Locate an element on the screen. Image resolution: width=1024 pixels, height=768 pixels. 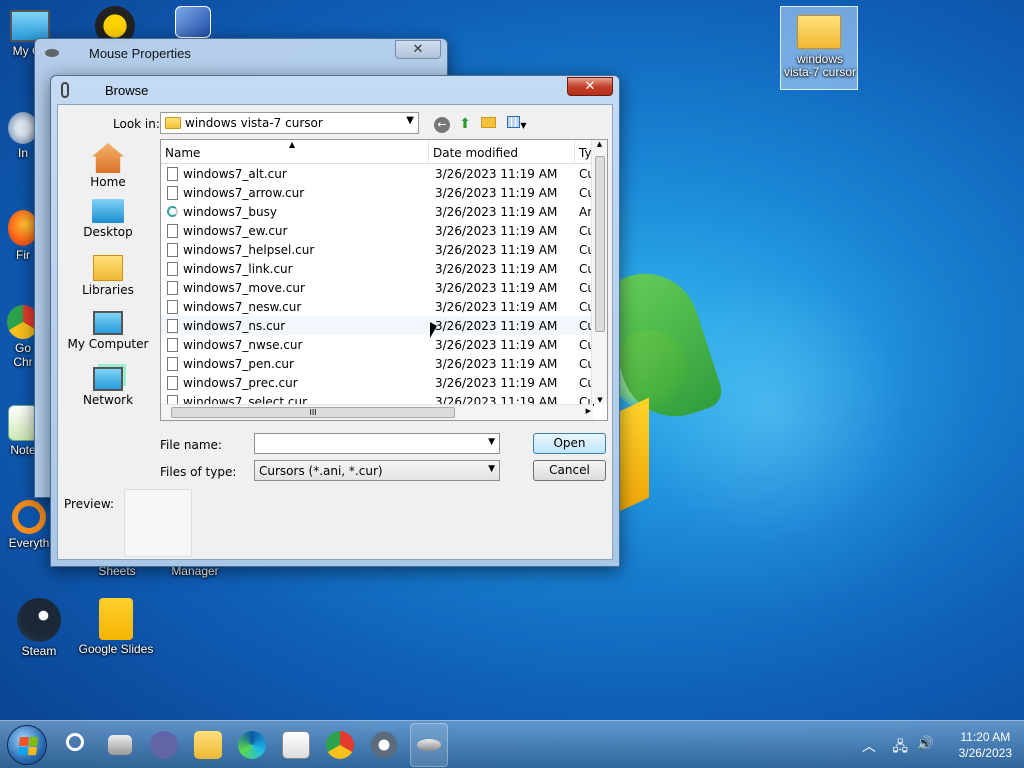
file-row: windows7_arrow.cur 3/26/2023 11:19 AM Cu is located at coordinates (384, 192).